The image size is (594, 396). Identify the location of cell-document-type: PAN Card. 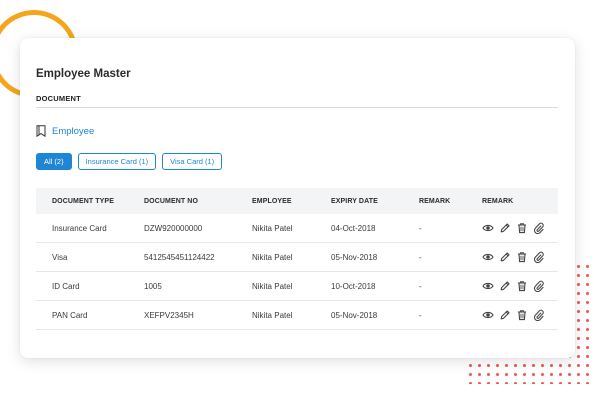
(70, 315).